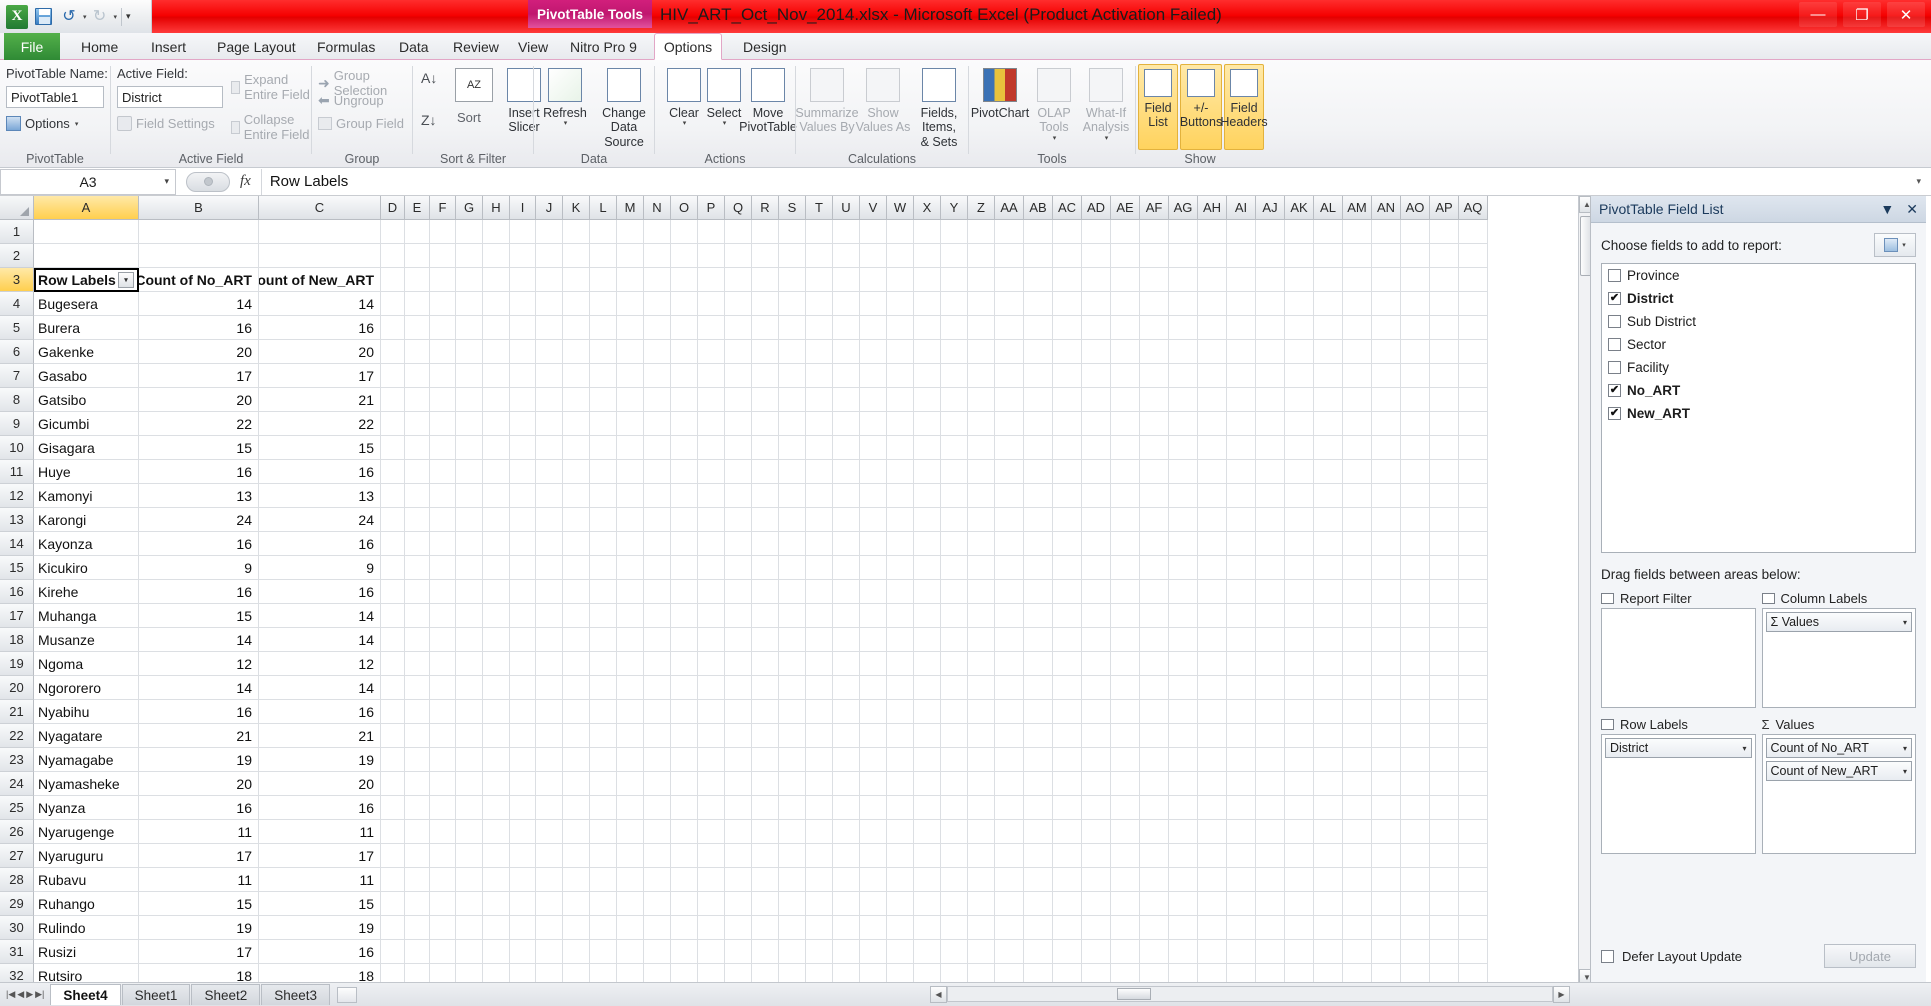  What do you see at coordinates (496, 328) in the screenshot?
I see `cell-H5` at bounding box center [496, 328].